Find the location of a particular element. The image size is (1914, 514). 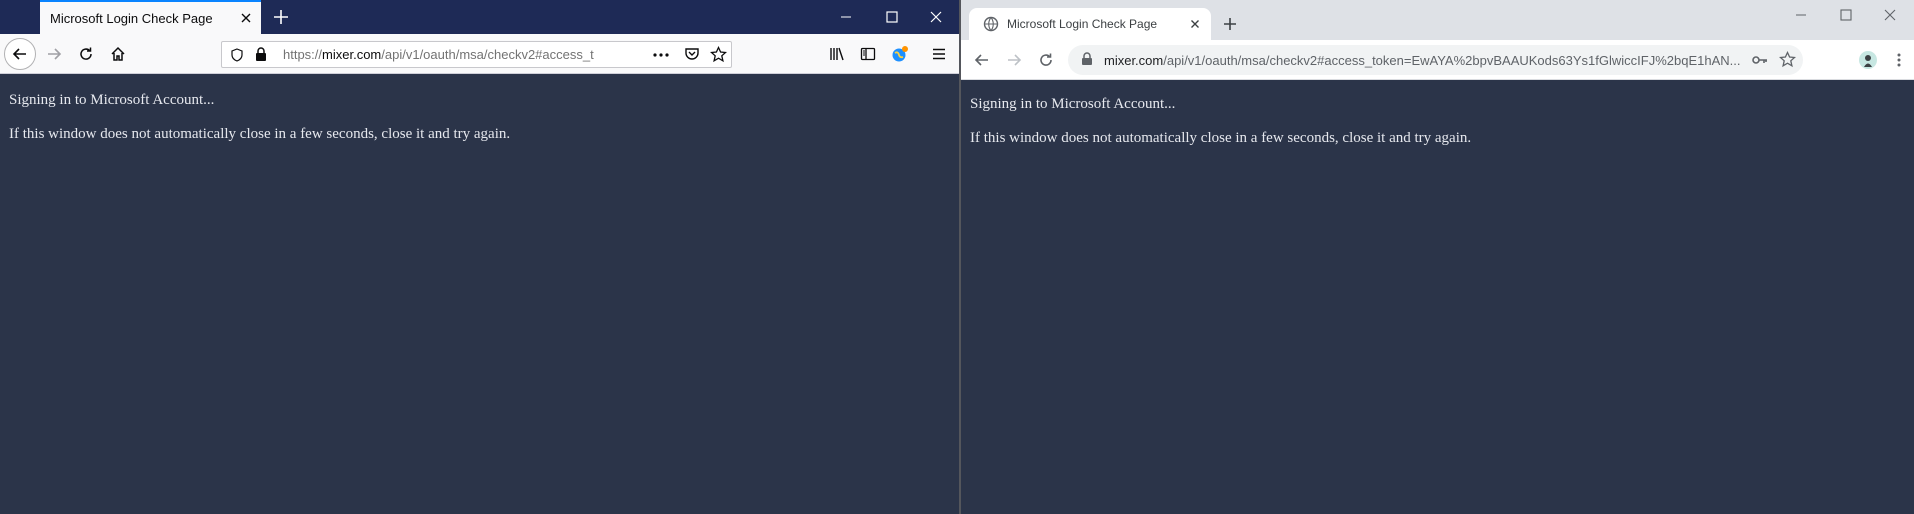

library-button is located at coordinates (837, 54).